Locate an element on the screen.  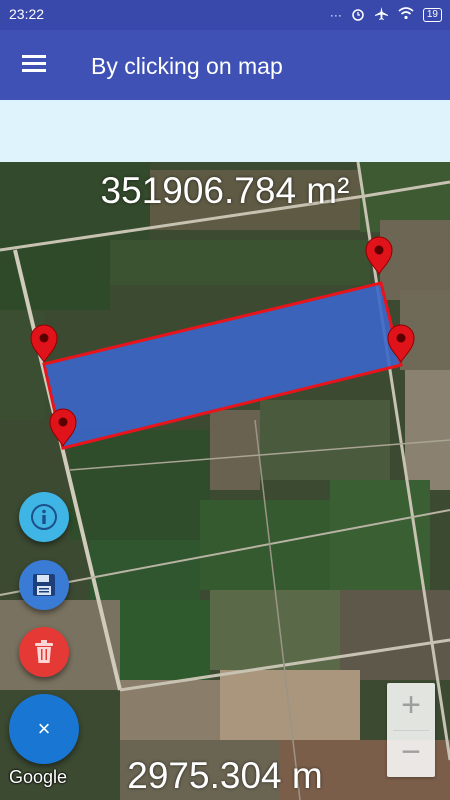
status-icons: ··· 19 is located at coordinates (386, 15).